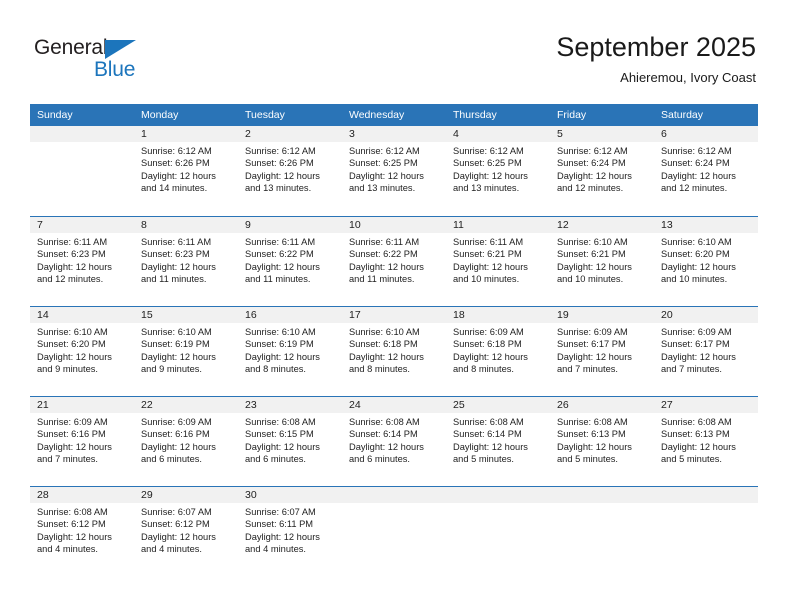 This screenshot has height=612, width=792. What do you see at coordinates (275, 459) in the screenshot?
I see `daylight-text-line2: and 6 minutes.` at bounding box center [275, 459].